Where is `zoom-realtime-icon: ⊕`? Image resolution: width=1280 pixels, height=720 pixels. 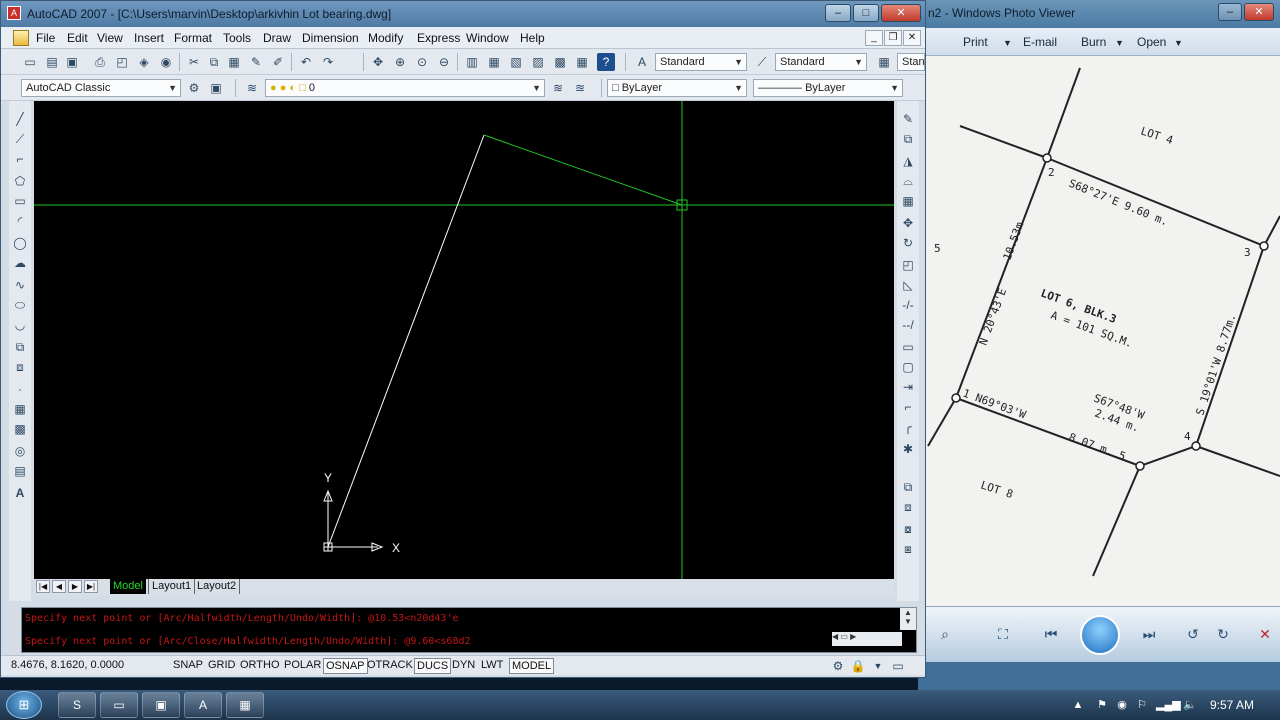 zoom-realtime-icon: ⊕ is located at coordinates (400, 62).